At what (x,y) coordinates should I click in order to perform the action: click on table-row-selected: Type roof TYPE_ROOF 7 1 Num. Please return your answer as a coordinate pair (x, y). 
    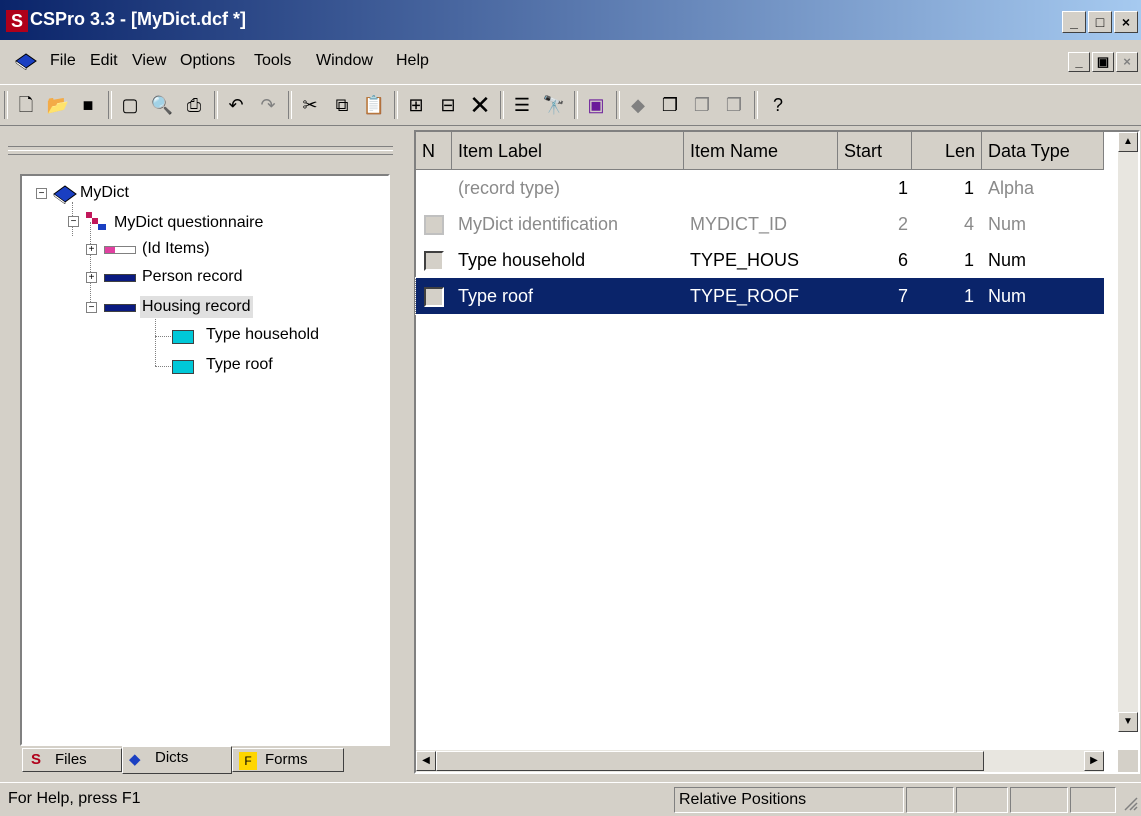
    Looking at the image, I should click on (760, 296).